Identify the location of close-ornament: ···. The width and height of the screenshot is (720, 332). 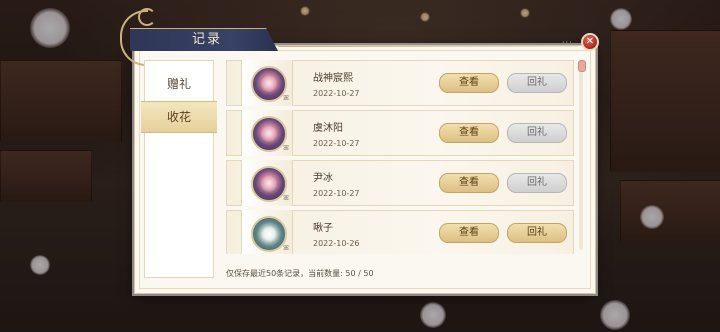
(567, 42).